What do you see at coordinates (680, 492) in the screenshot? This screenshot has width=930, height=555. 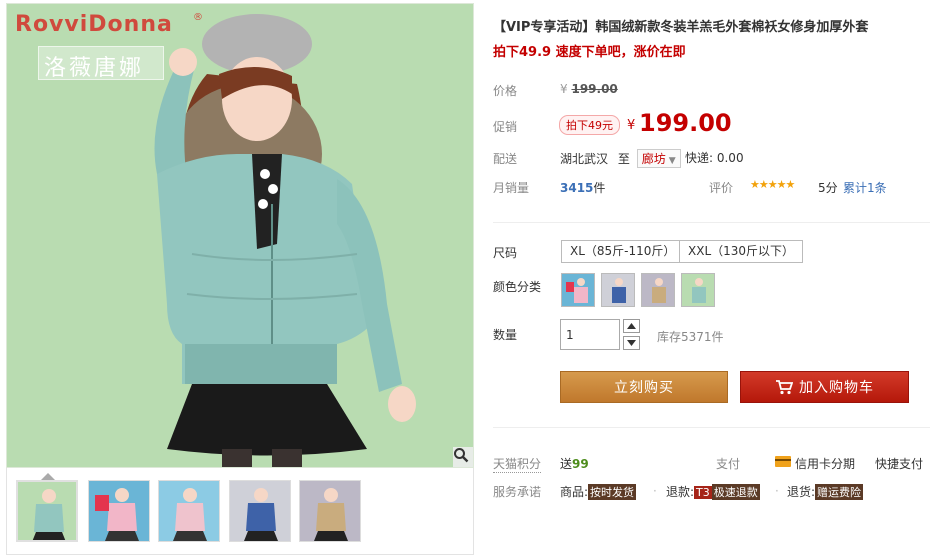 I see `refund-label: 退款:` at bounding box center [680, 492].